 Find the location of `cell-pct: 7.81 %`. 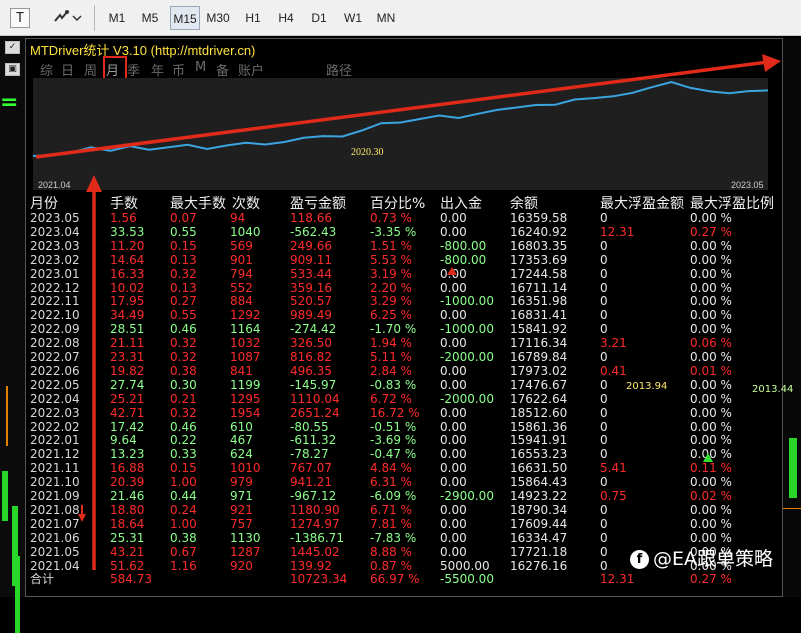

cell-pct: 7.81 % is located at coordinates (391, 523).